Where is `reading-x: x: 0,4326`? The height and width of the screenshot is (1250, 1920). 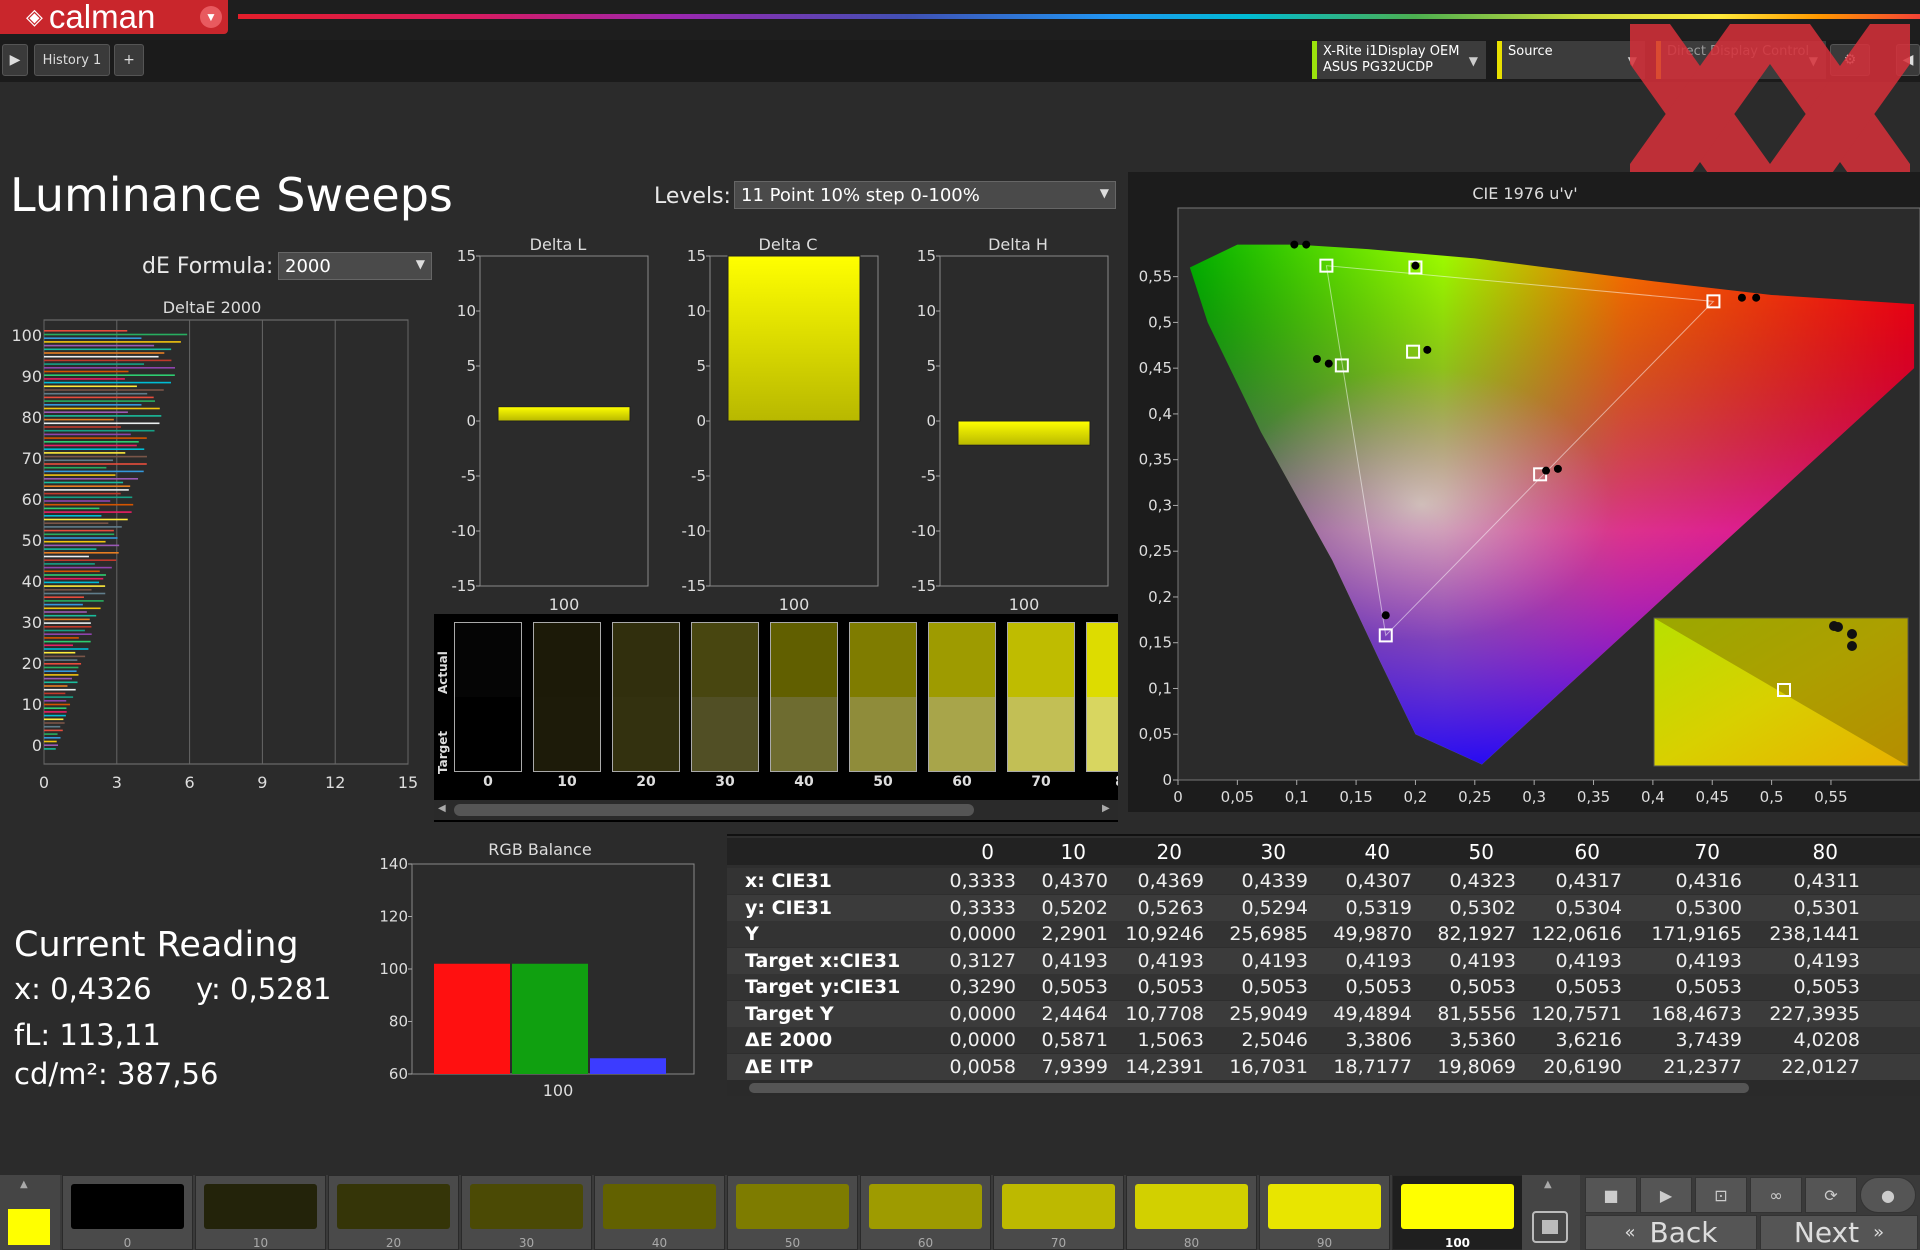 reading-x: x: 0,4326 is located at coordinates (83, 989).